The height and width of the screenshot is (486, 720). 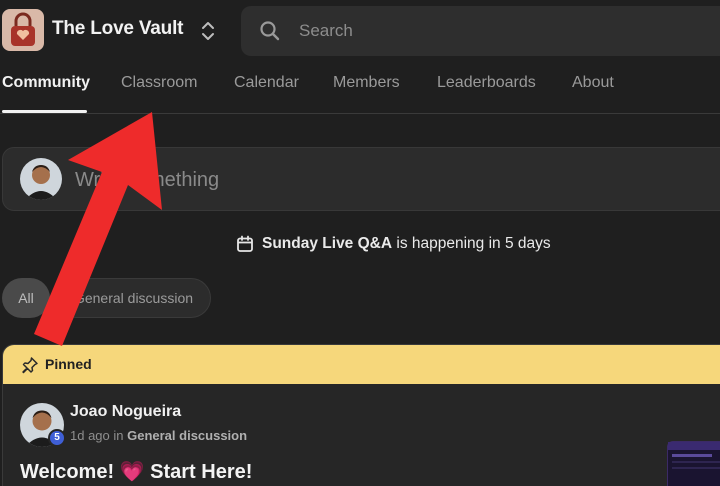 I want to click on author-name: Joao Nogueira, so click(x=125, y=412).